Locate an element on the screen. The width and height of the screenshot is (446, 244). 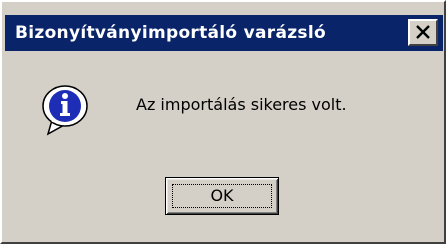
info-icon is located at coordinates (64, 111).